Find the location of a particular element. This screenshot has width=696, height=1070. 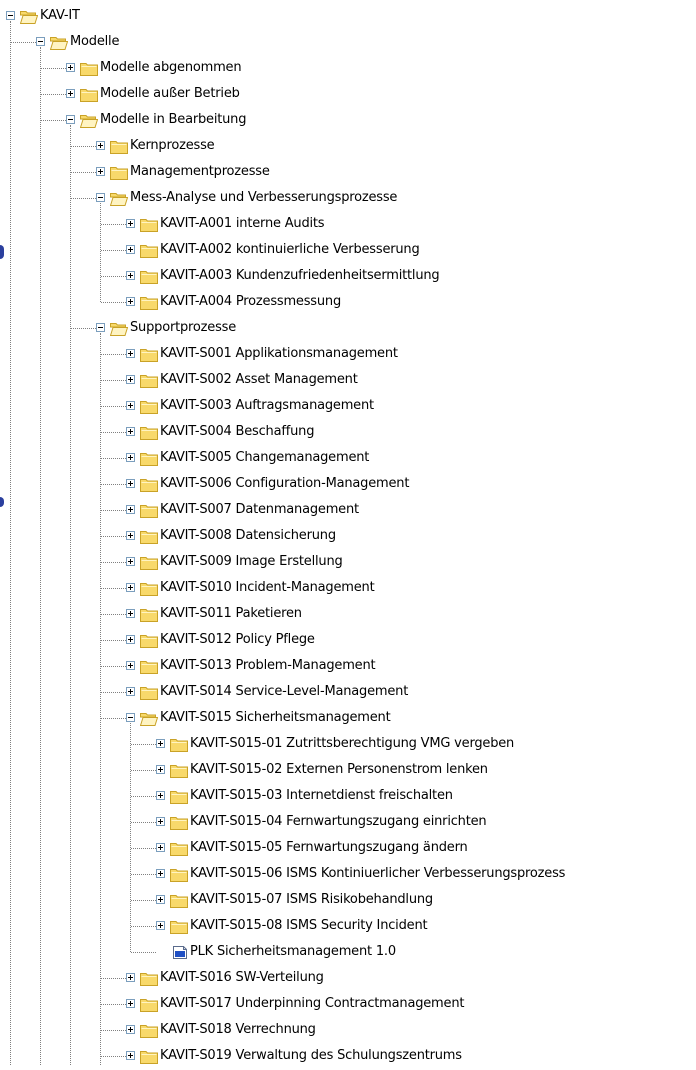

tree-item-label: Modelle abgenommen is located at coordinates (171, 68).